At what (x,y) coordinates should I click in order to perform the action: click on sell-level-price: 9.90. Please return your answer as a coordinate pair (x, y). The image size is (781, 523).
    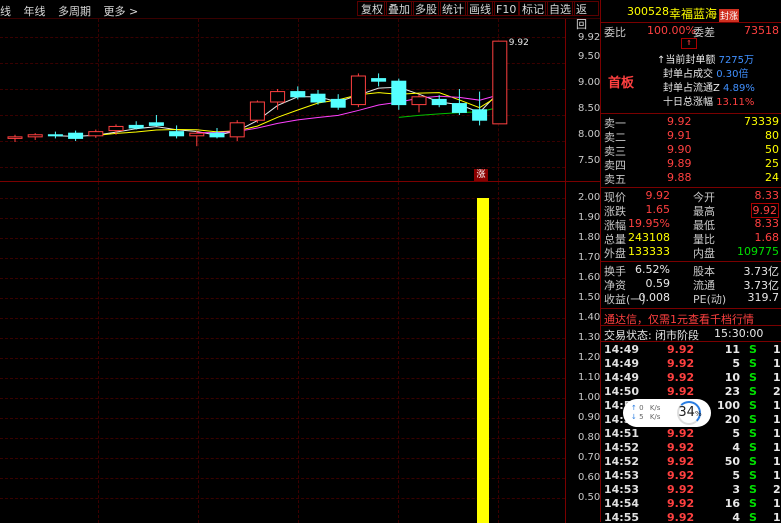
    Looking at the image, I should click on (679, 149).